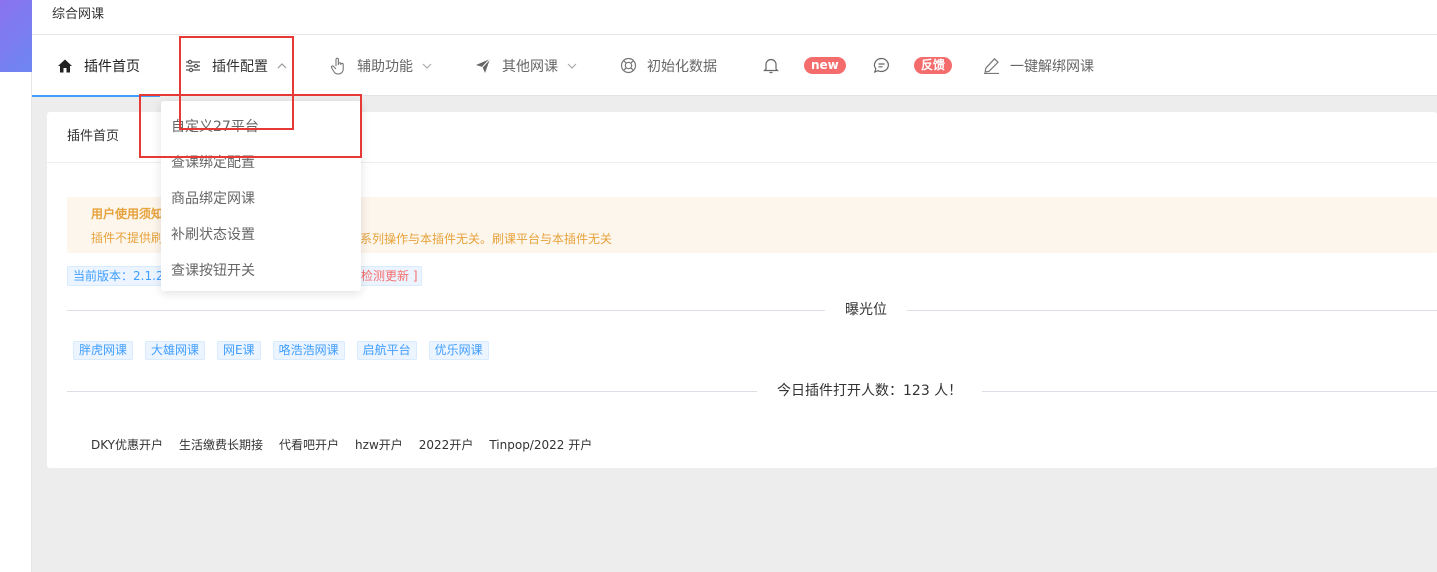  What do you see at coordinates (682, 66) in the screenshot?
I see `nav-init-label: 初始化数据` at bounding box center [682, 66].